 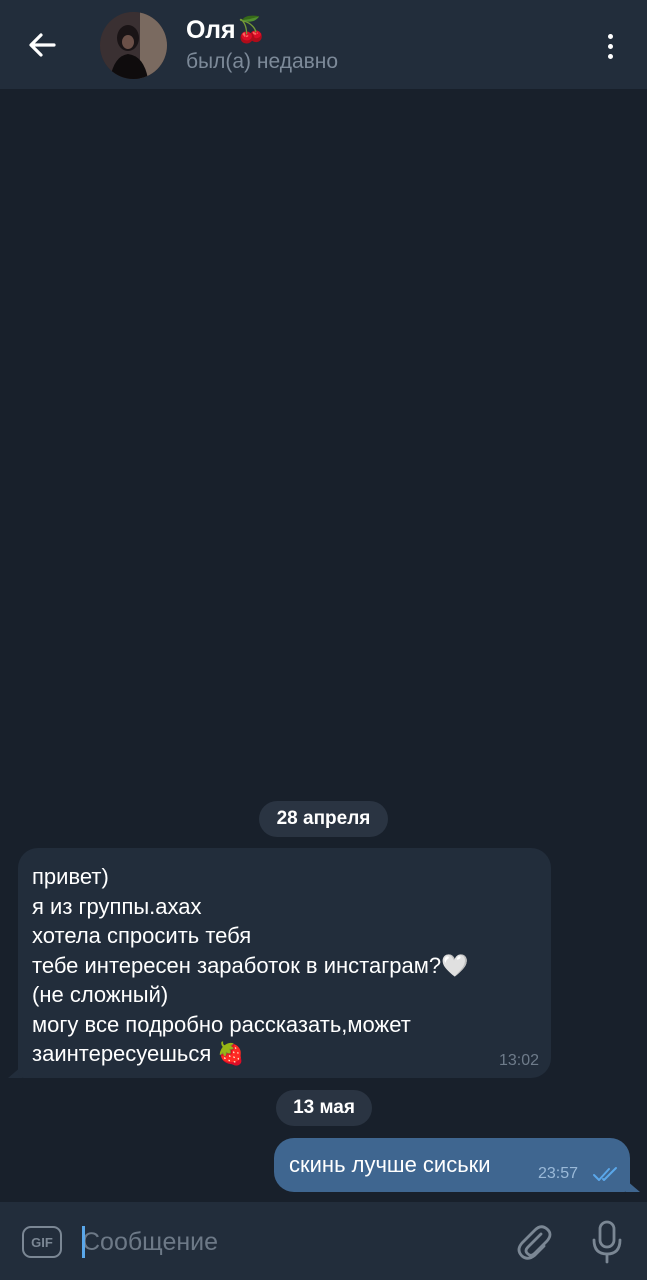 I want to click on more-options-button, so click(x=610, y=46).